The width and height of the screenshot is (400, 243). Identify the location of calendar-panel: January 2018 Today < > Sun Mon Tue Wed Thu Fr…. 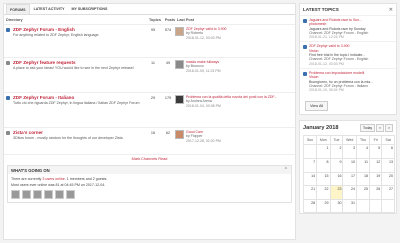
(348, 167).